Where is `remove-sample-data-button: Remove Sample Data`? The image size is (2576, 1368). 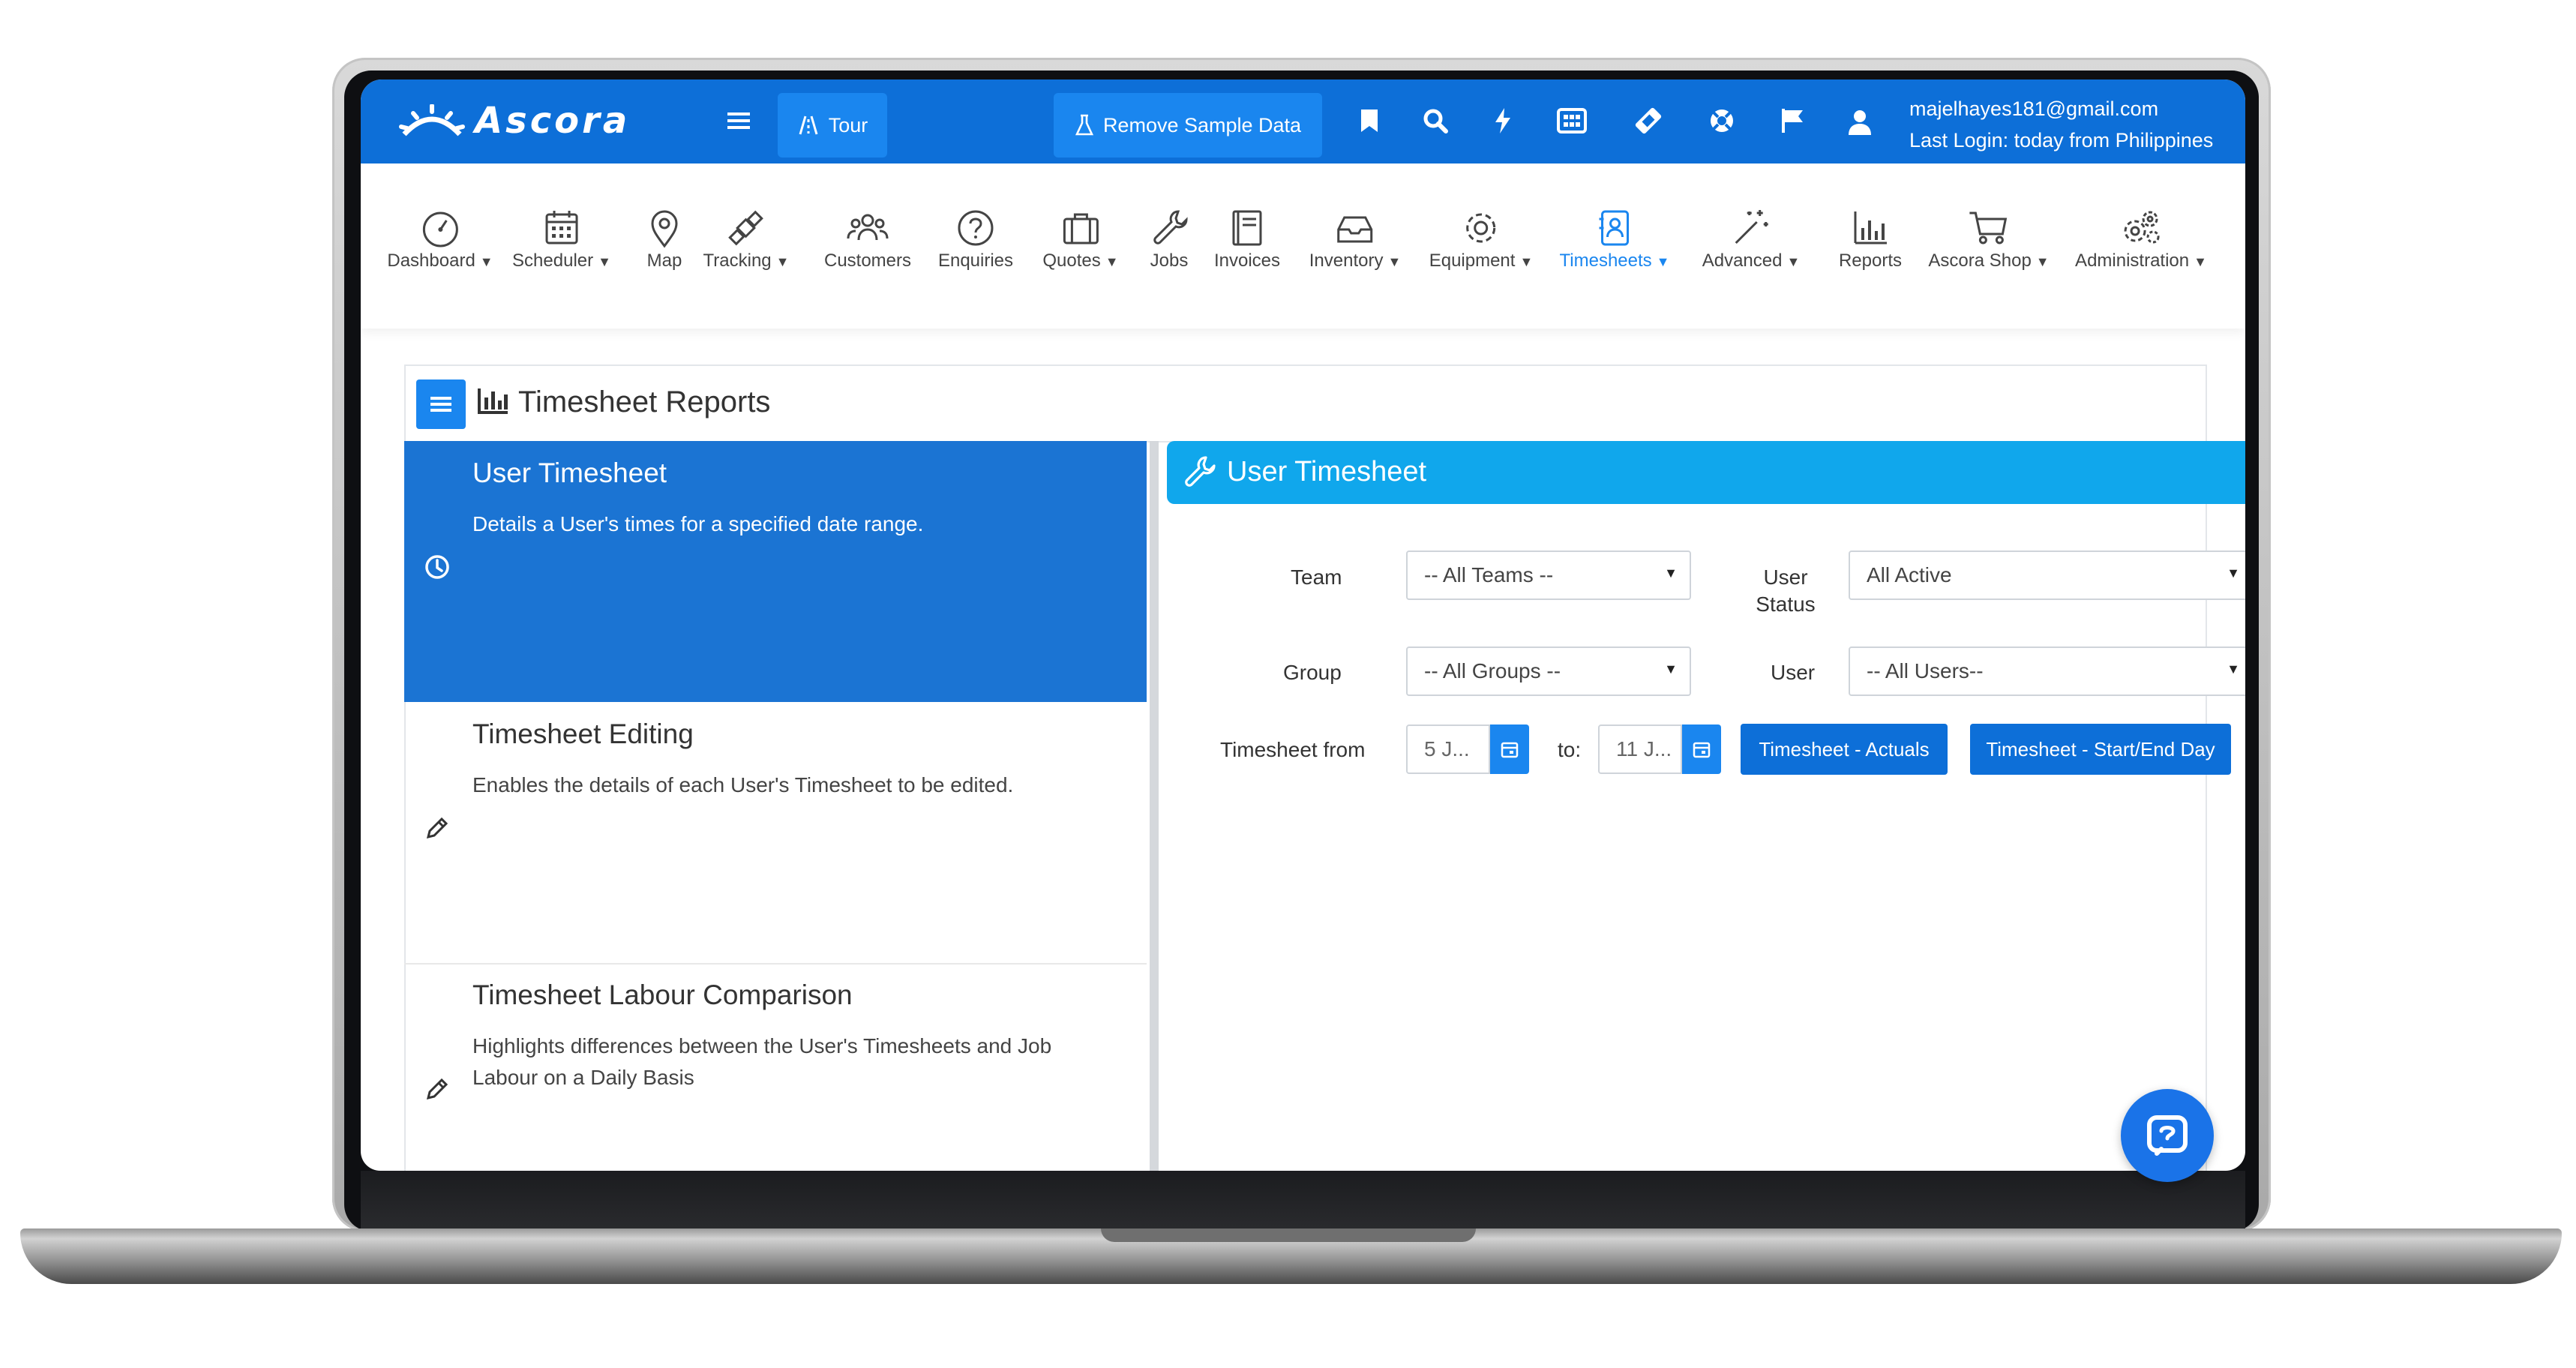
remove-sample-data-button: Remove Sample Data is located at coordinates (1188, 125).